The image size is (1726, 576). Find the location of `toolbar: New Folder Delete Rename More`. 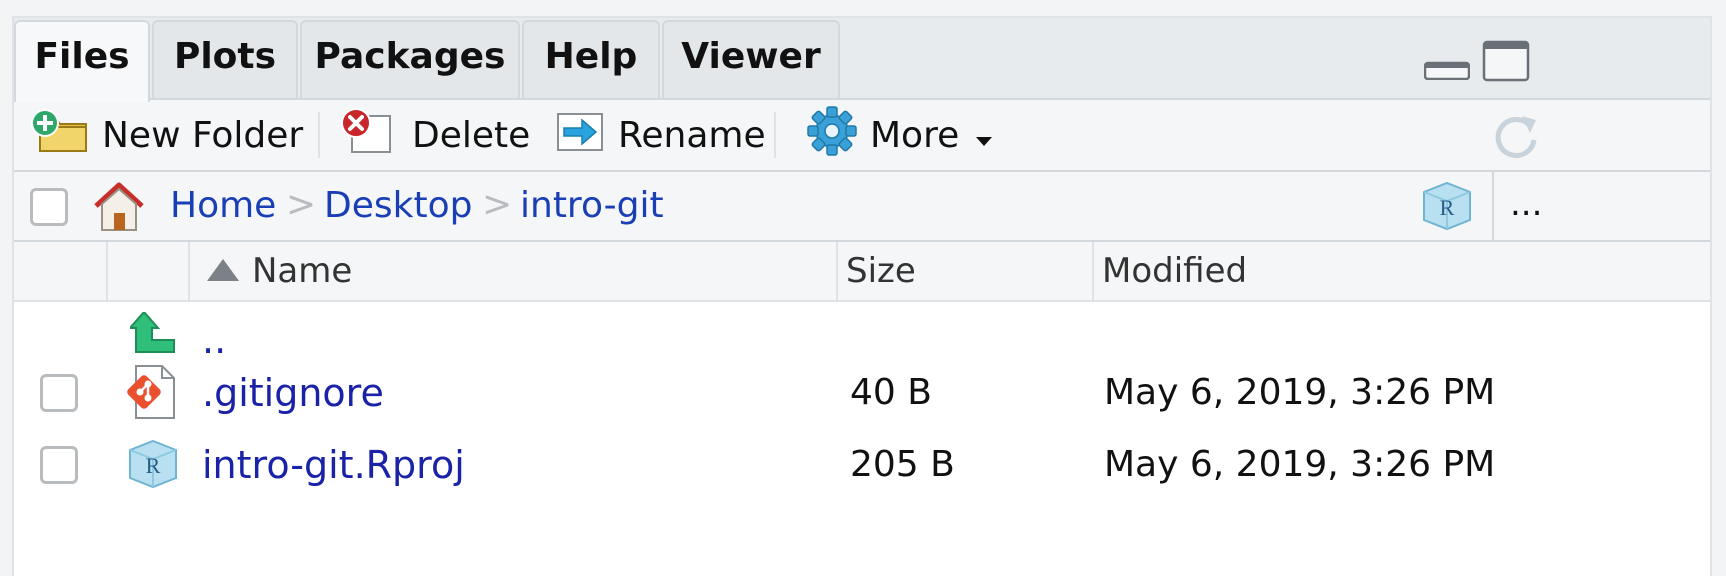

toolbar: New Folder Delete Rename More is located at coordinates (862, 135).